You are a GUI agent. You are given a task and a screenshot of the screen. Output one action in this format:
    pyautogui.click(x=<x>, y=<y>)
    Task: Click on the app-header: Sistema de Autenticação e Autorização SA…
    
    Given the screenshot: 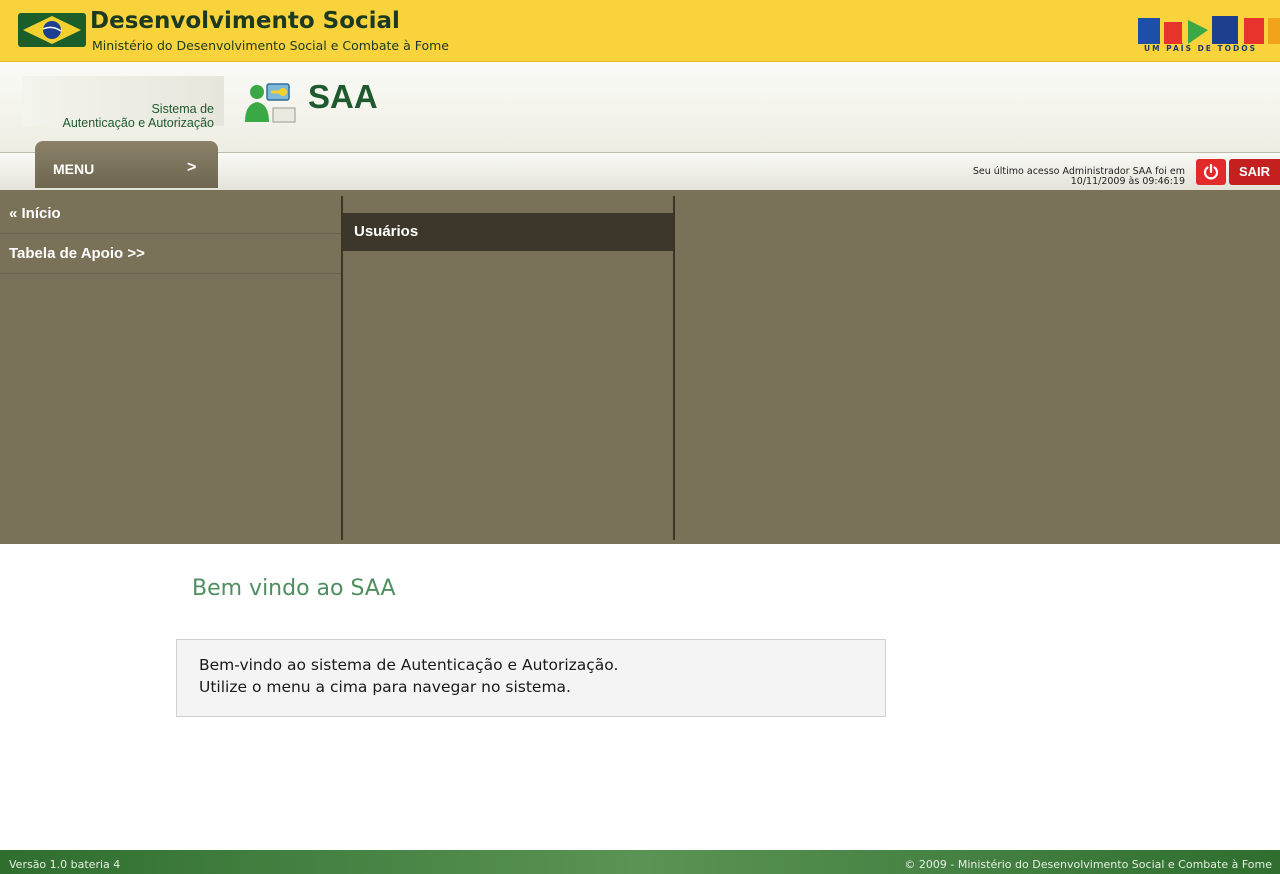 What is the action you would take?
    pyautogui.click(x=640, y=107)
    